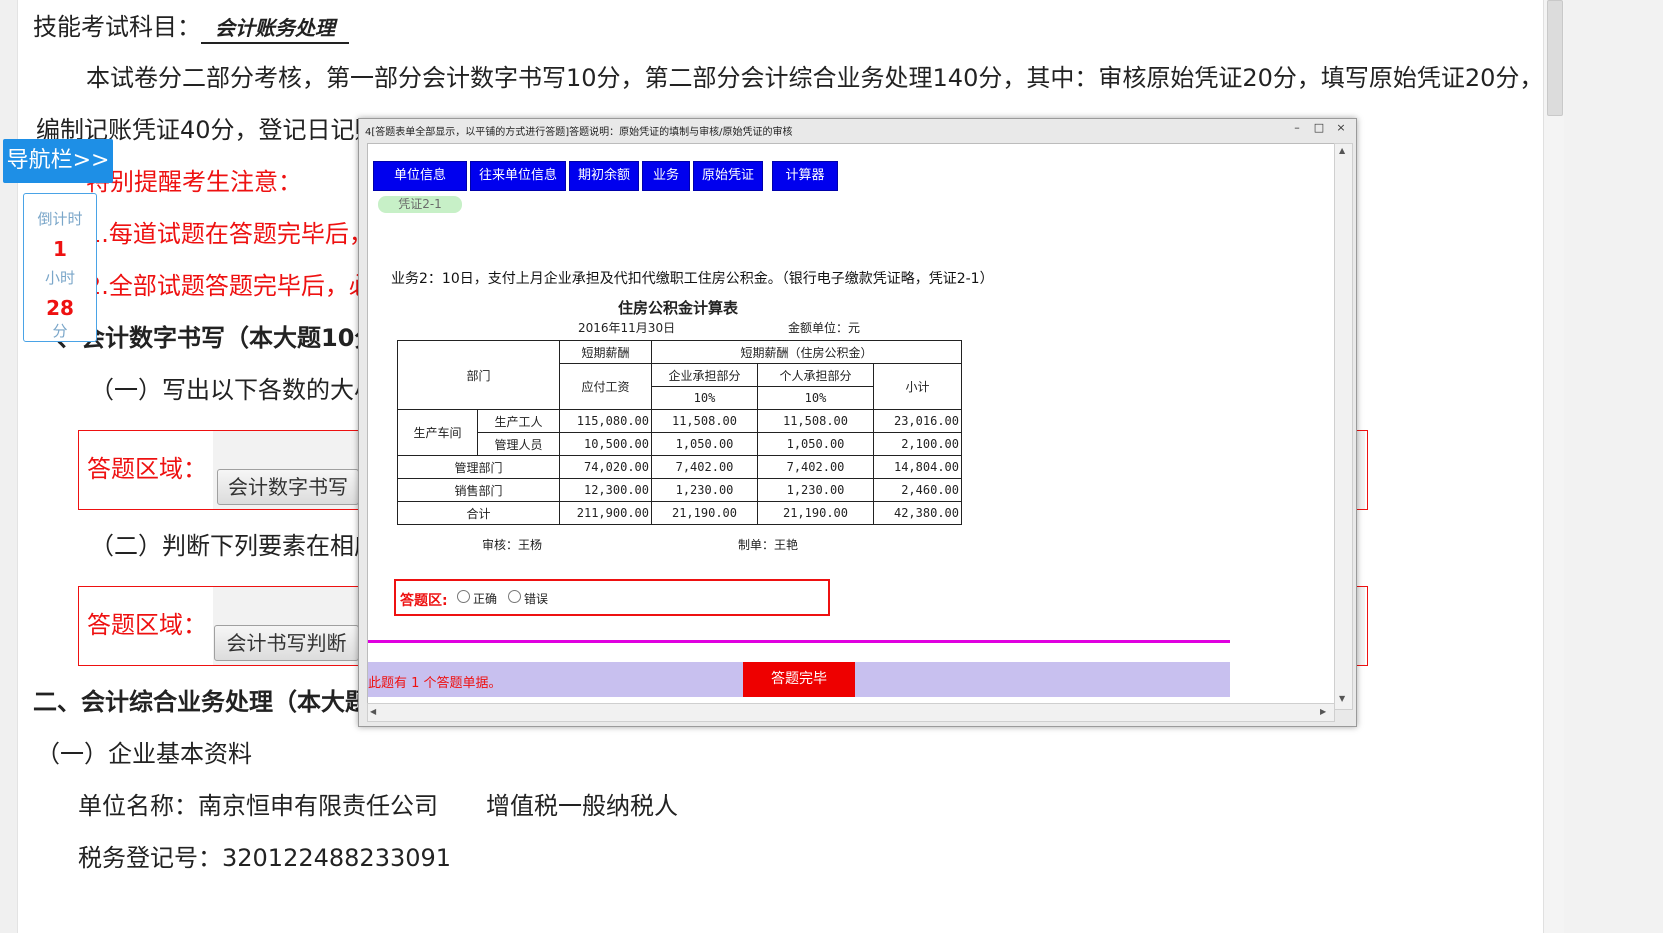  What do you see at coordinates (768, 545) in the screenshot?
I see `maker-signature: 制单：王艳` at bounding box center [768, 545].